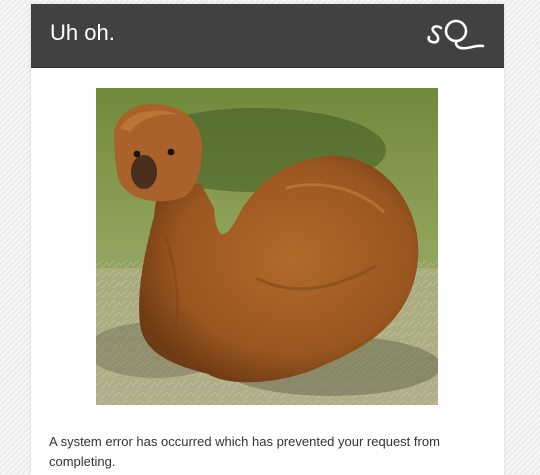 This screenshot has width=540, height=475. What do you see at coordinates (267, 36) in the screenshot?
I see `header-bar: Uh oh.` at bounding box center [267, 36].